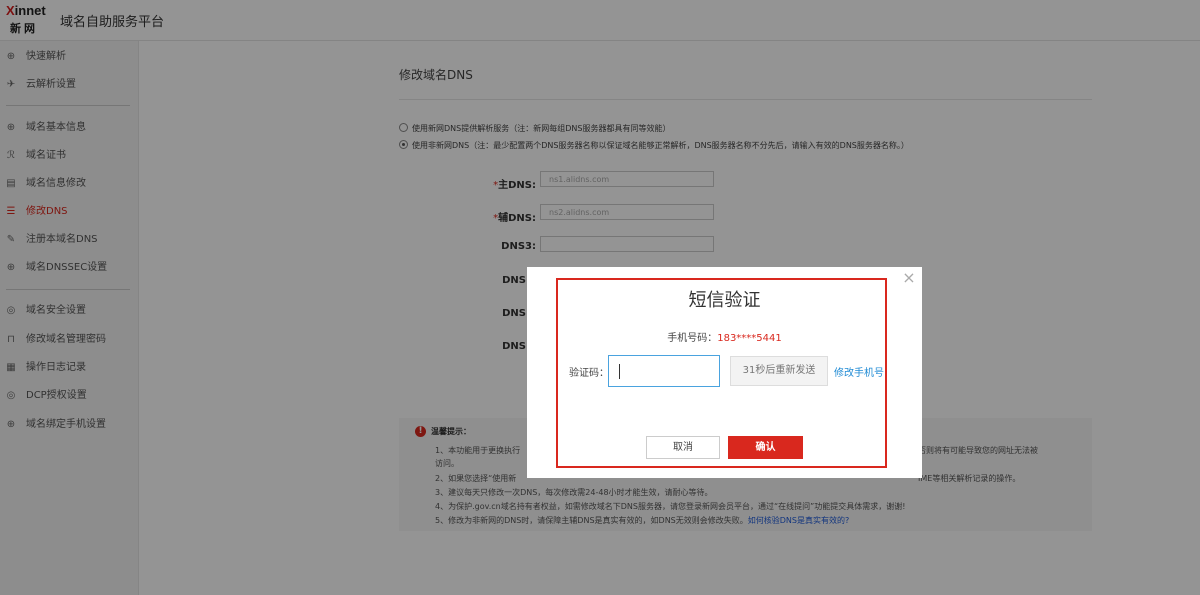 Image resolution: width=1200 pixels, height=595 pixels. Describe the element at coordinates (692, 338) in the screenshot. I see `phone-label: 手机号码：` at that location.